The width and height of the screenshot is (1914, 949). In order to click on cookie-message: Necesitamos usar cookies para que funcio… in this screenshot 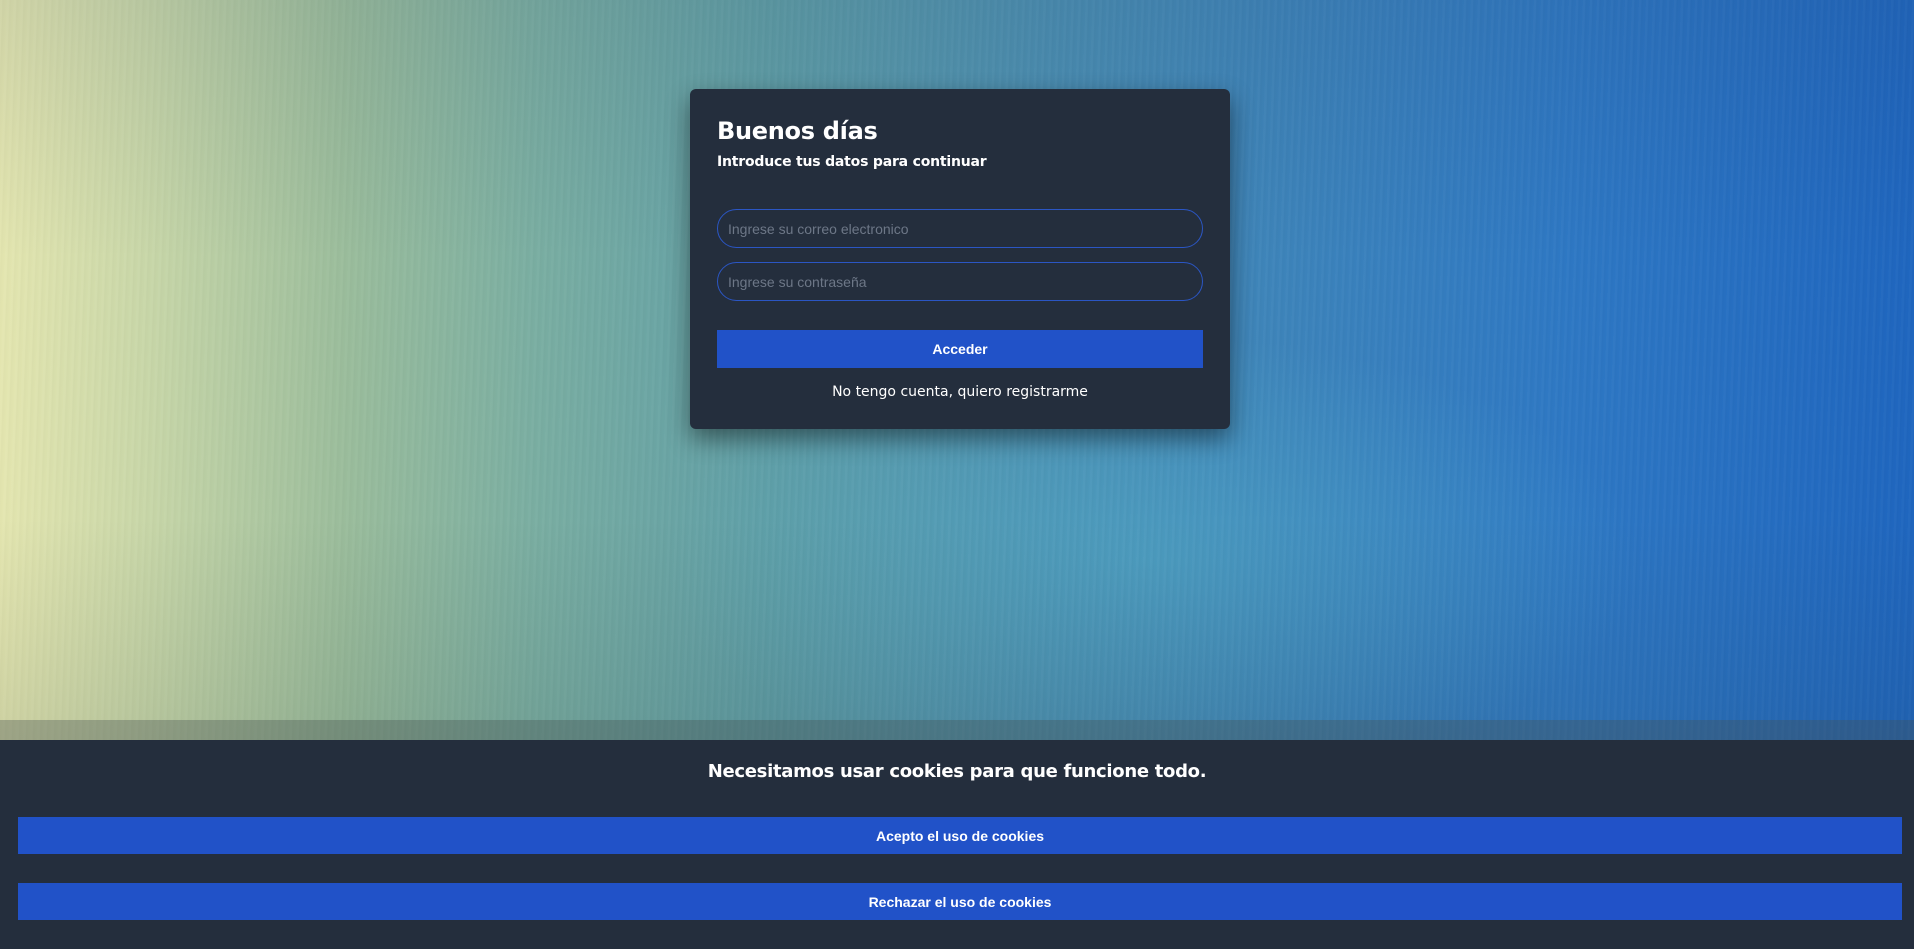, I will do `click(957, 771)`.